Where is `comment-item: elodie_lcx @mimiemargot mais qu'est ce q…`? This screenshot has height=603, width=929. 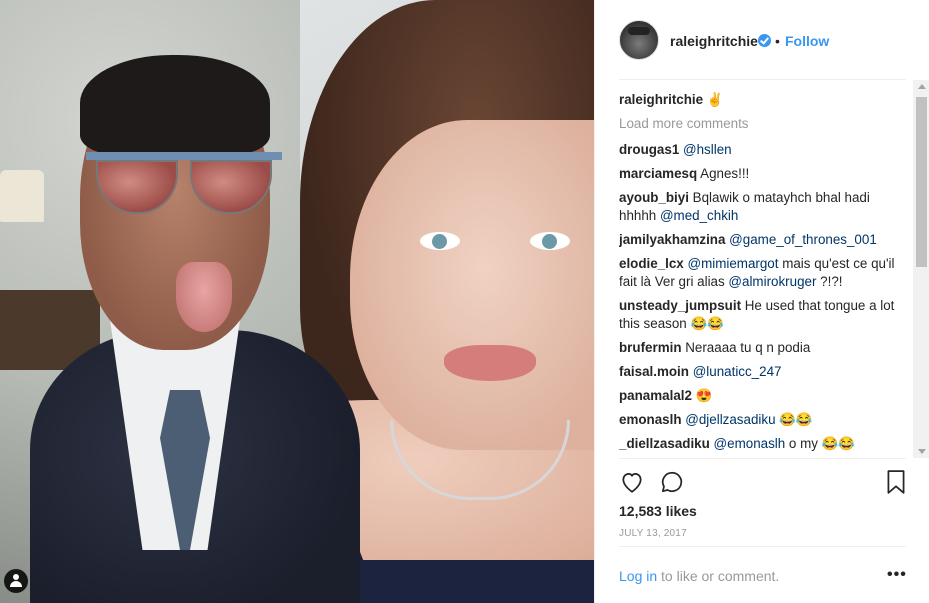
comment-item: elodie_lcx @mimiemargot mais qu'est ce q… is located at coordinates (764, 273).